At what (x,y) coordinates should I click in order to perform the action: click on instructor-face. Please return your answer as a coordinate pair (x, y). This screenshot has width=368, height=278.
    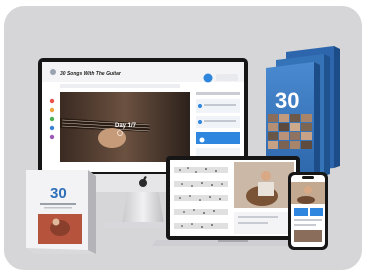
    Looking at the image, I should click on (266, 176).